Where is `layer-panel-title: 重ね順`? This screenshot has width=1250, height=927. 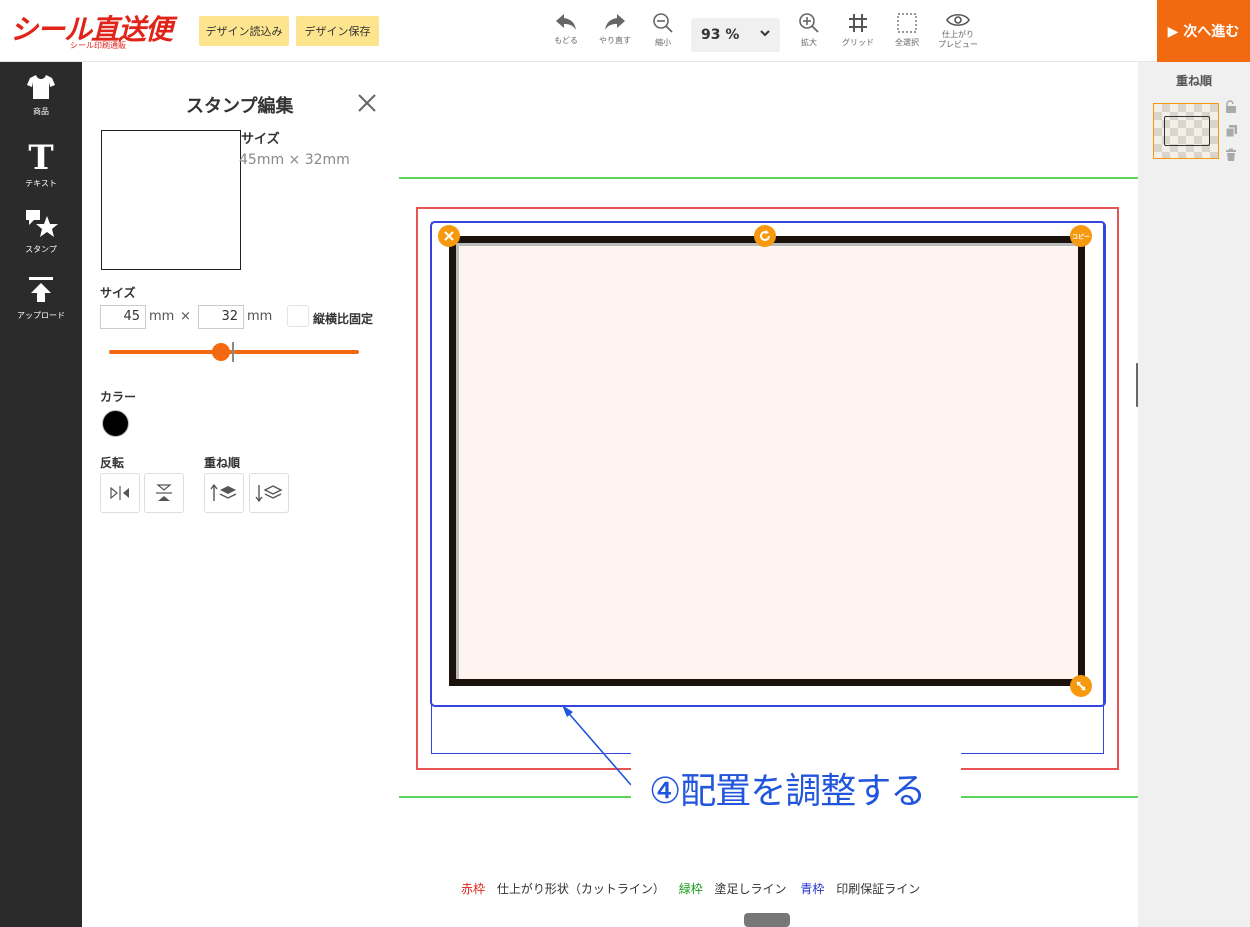
layer-panel-title: 重ね順 is located at coordinates (1194, 81).